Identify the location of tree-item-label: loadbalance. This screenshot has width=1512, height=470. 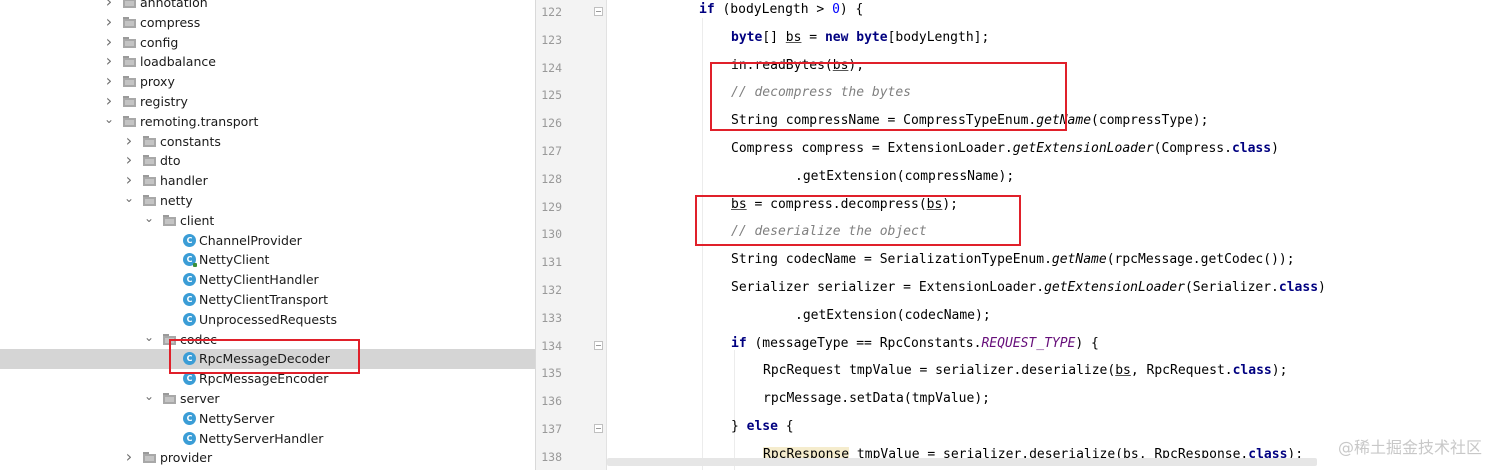
(178, 62).